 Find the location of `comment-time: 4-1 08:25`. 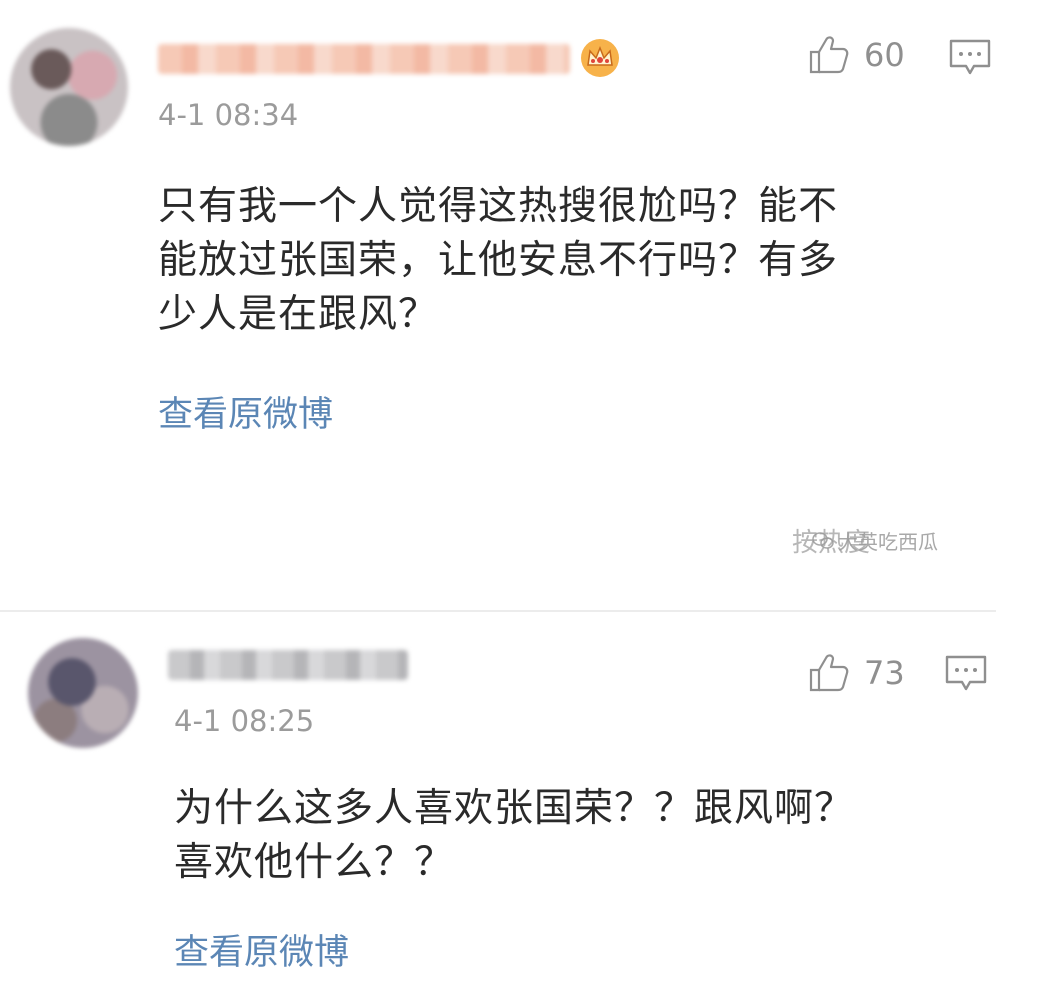

comment-time: 4-1 08:25 is located at coordinates (244, 721).